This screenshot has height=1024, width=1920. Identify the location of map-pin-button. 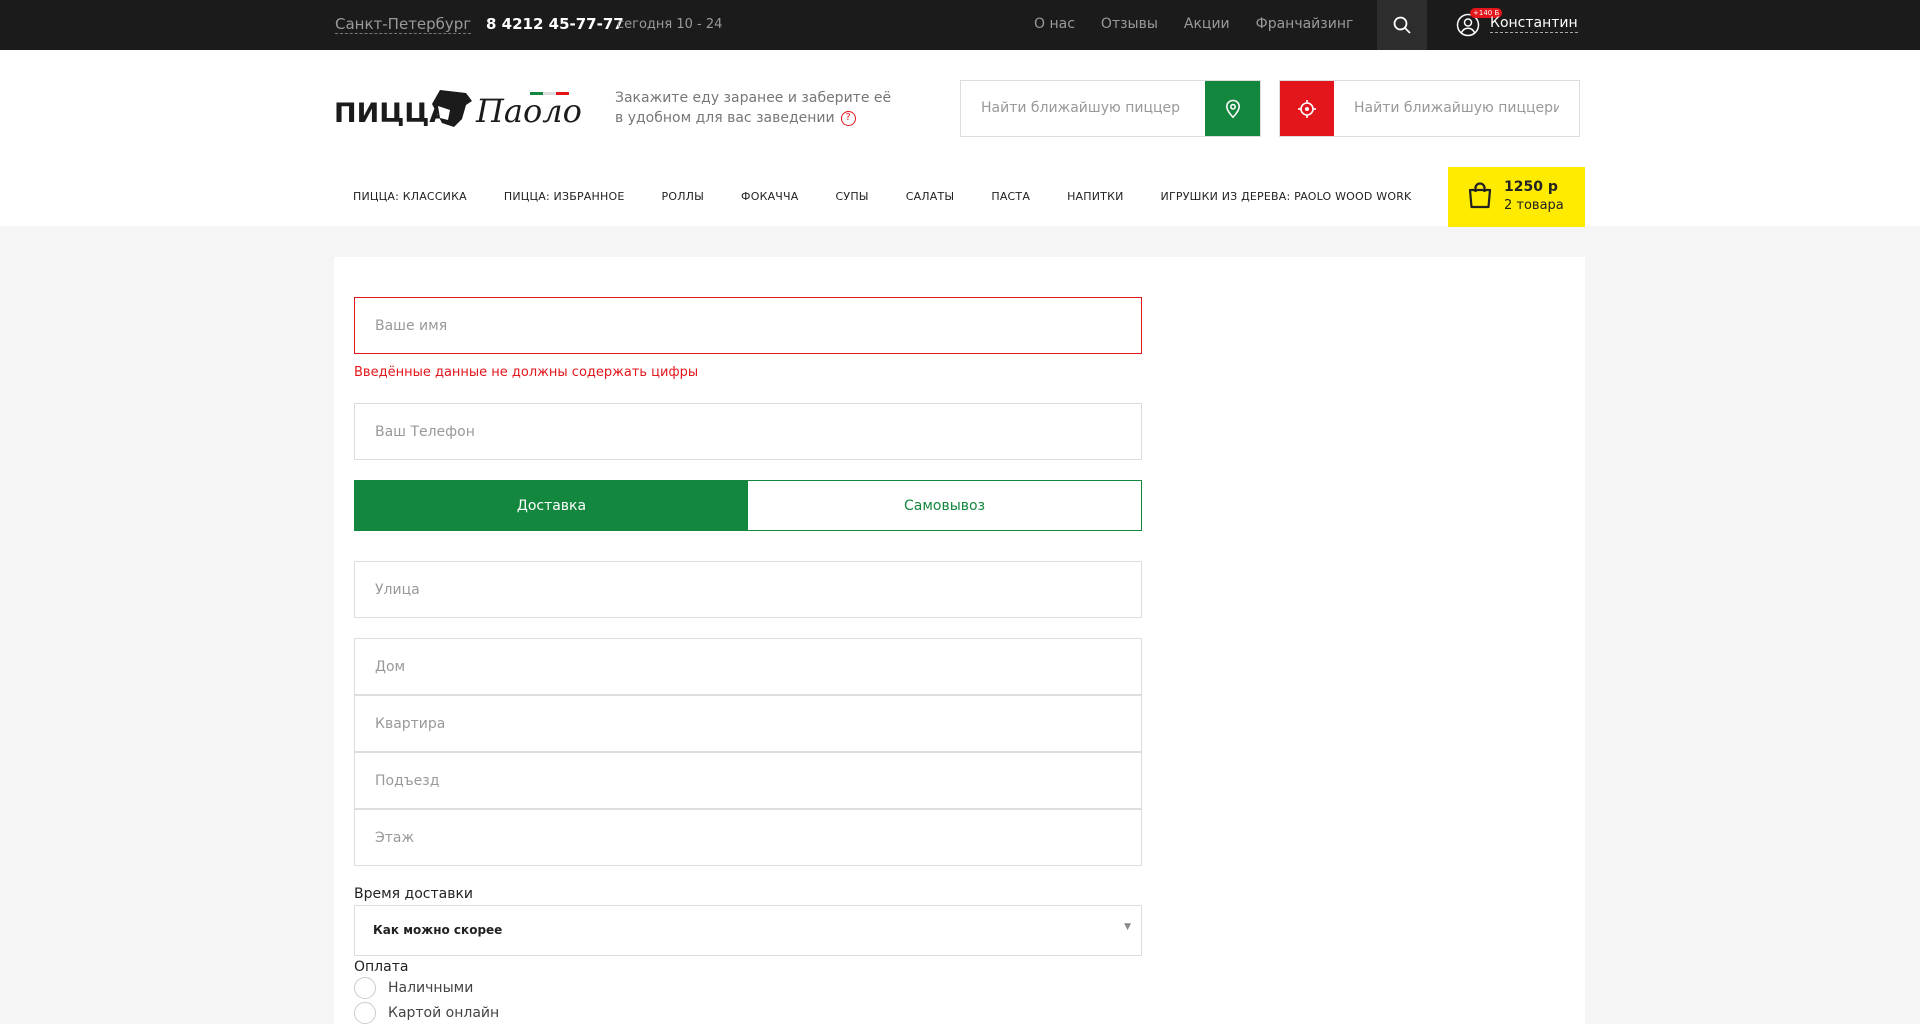
(1232, 108).